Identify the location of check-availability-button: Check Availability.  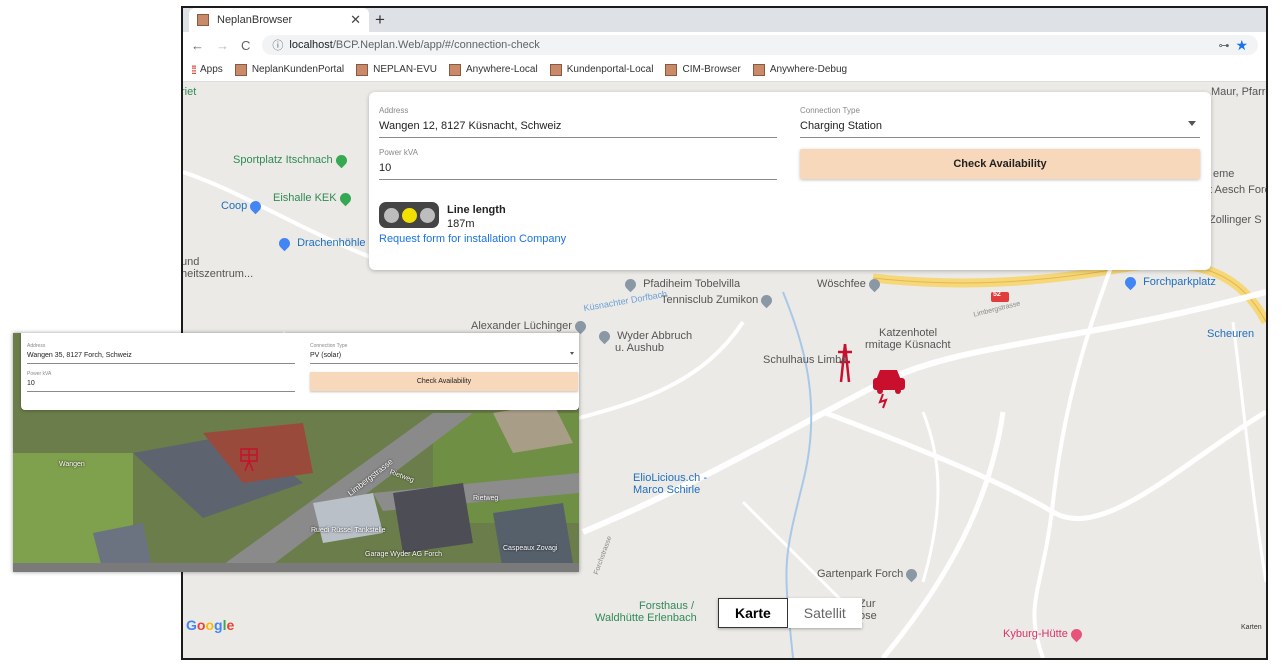
(1000, 164).